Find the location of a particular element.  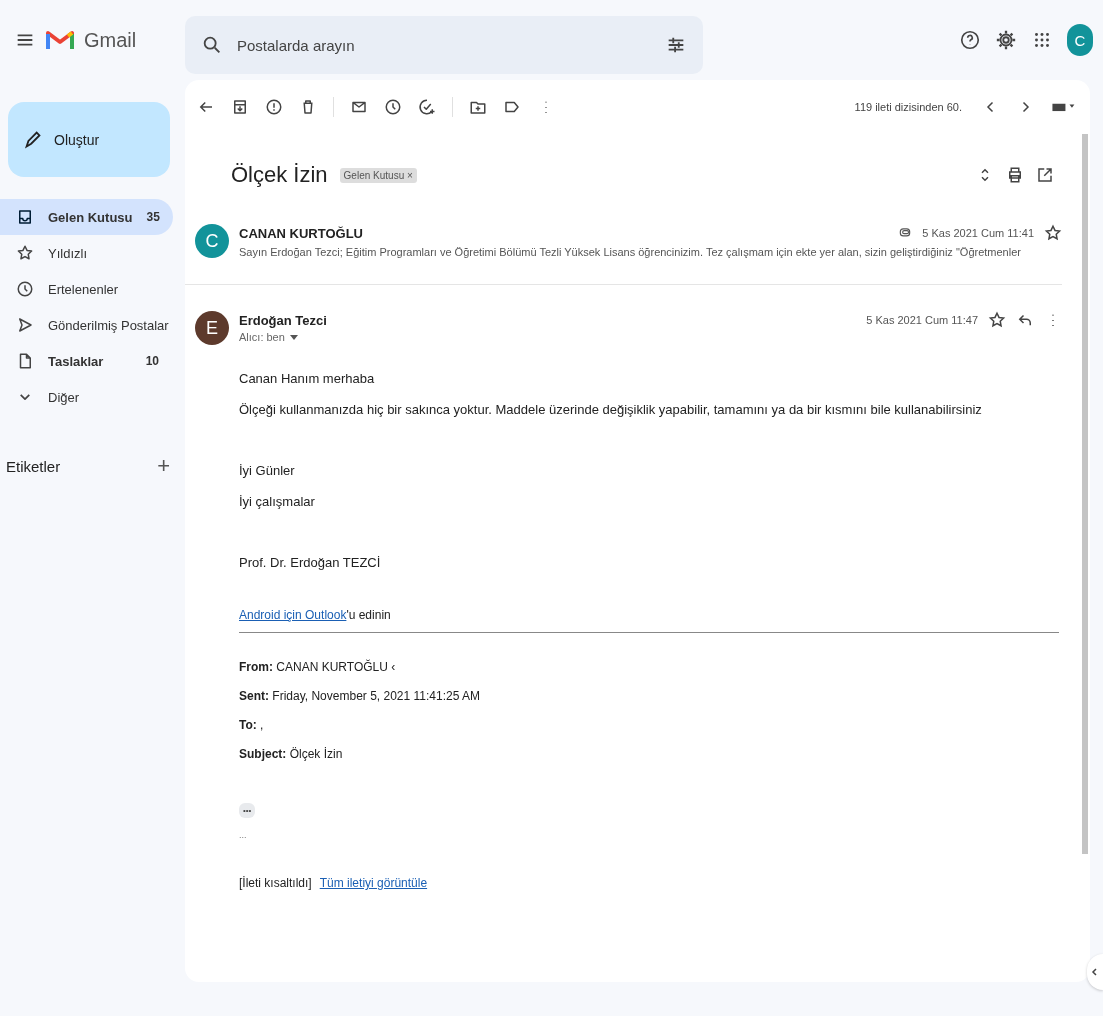

print-icon is located at coordinates (1015, 175).